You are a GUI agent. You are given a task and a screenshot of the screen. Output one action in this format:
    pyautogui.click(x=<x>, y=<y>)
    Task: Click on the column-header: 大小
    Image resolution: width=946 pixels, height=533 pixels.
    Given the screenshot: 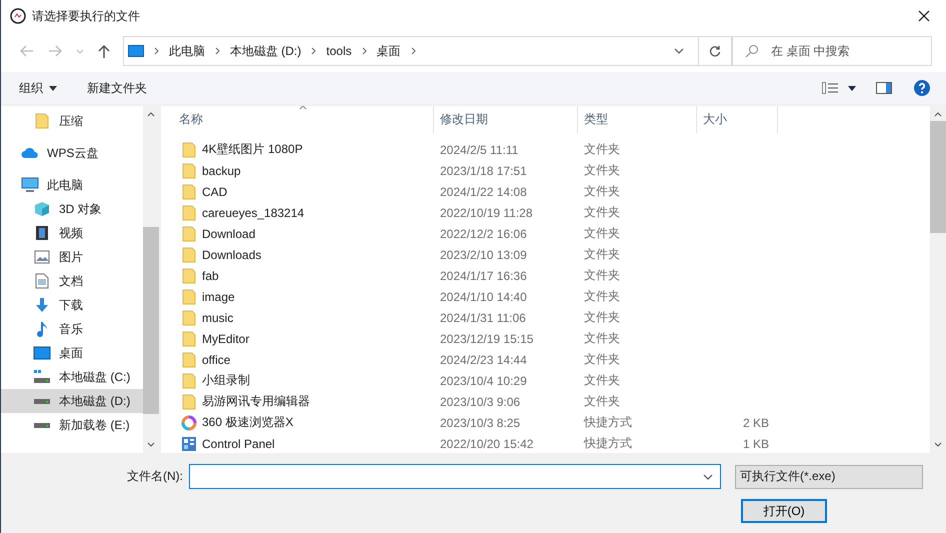 What is the action you would take?
    pyautogui.click(x=737, y=119)
    